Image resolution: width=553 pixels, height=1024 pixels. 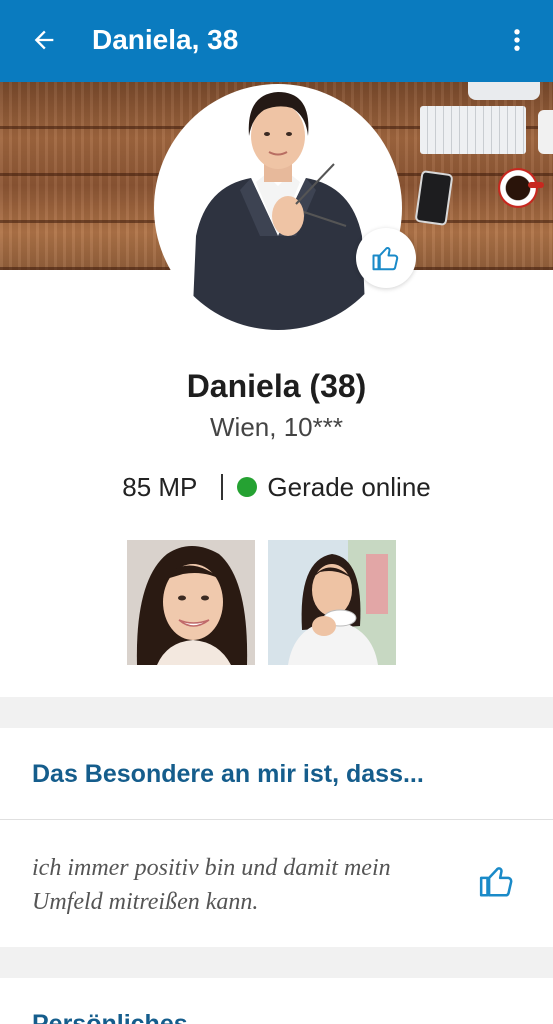 I want to click on profile-avatar, so click(x=278, y=208).